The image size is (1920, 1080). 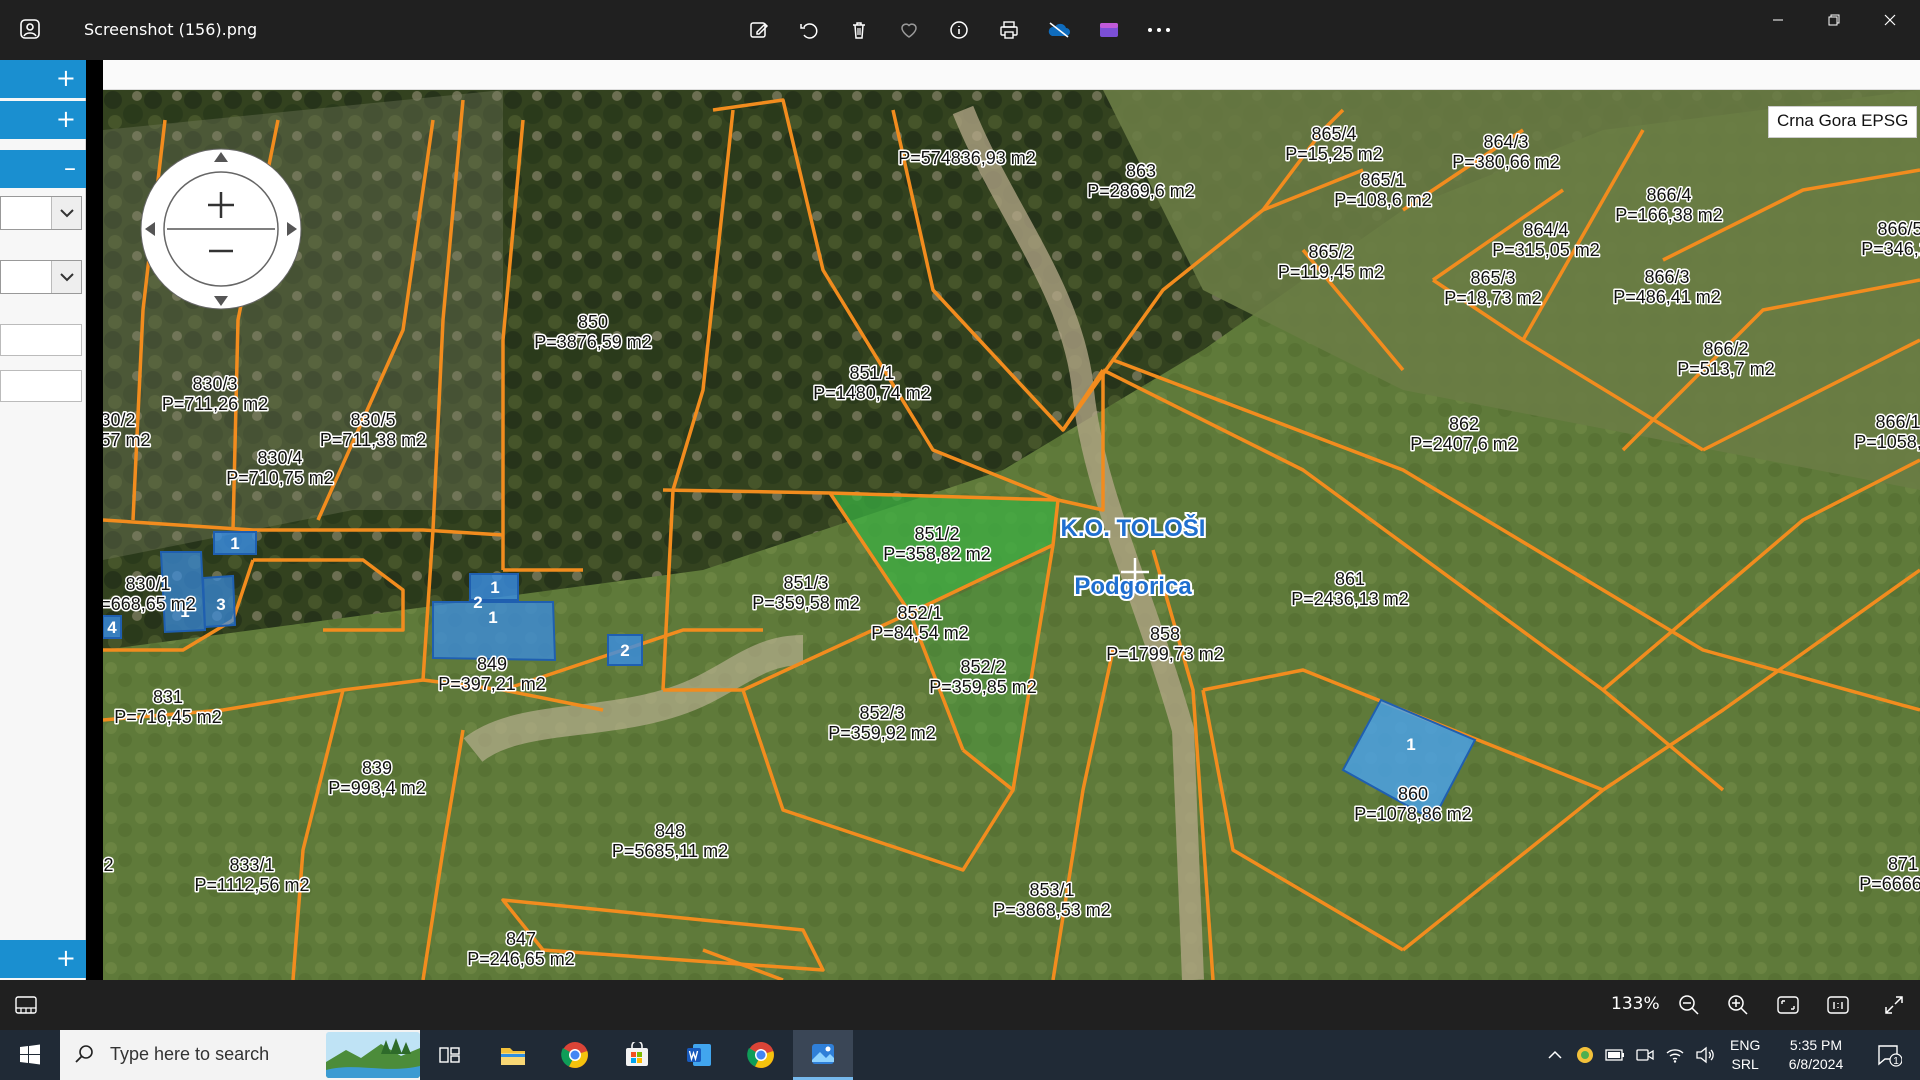 I want to click on onedrive-icon, so click(x=1059, y=30).